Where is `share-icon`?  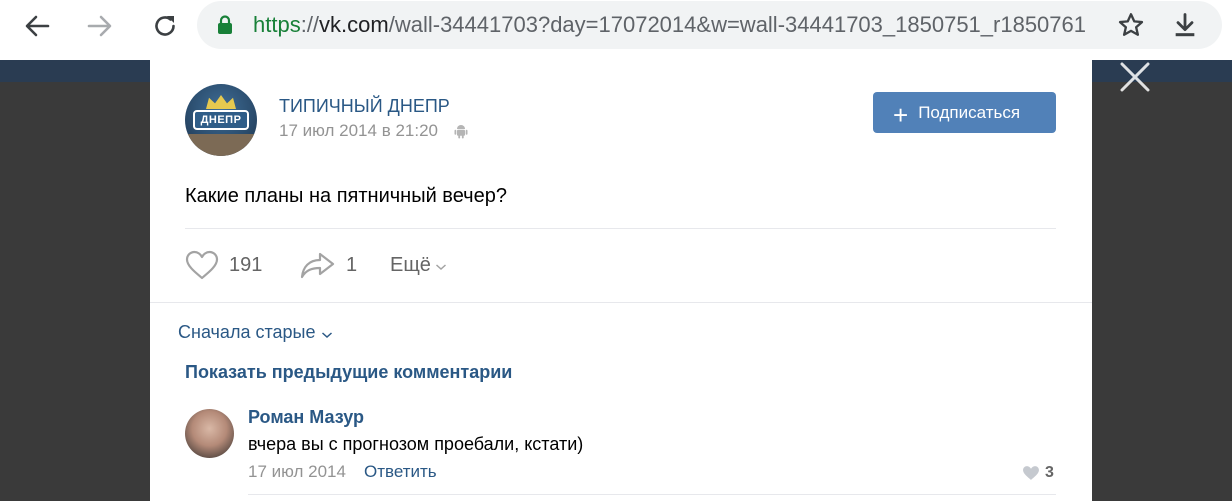 share-icon is located at coordinates (317, 265).